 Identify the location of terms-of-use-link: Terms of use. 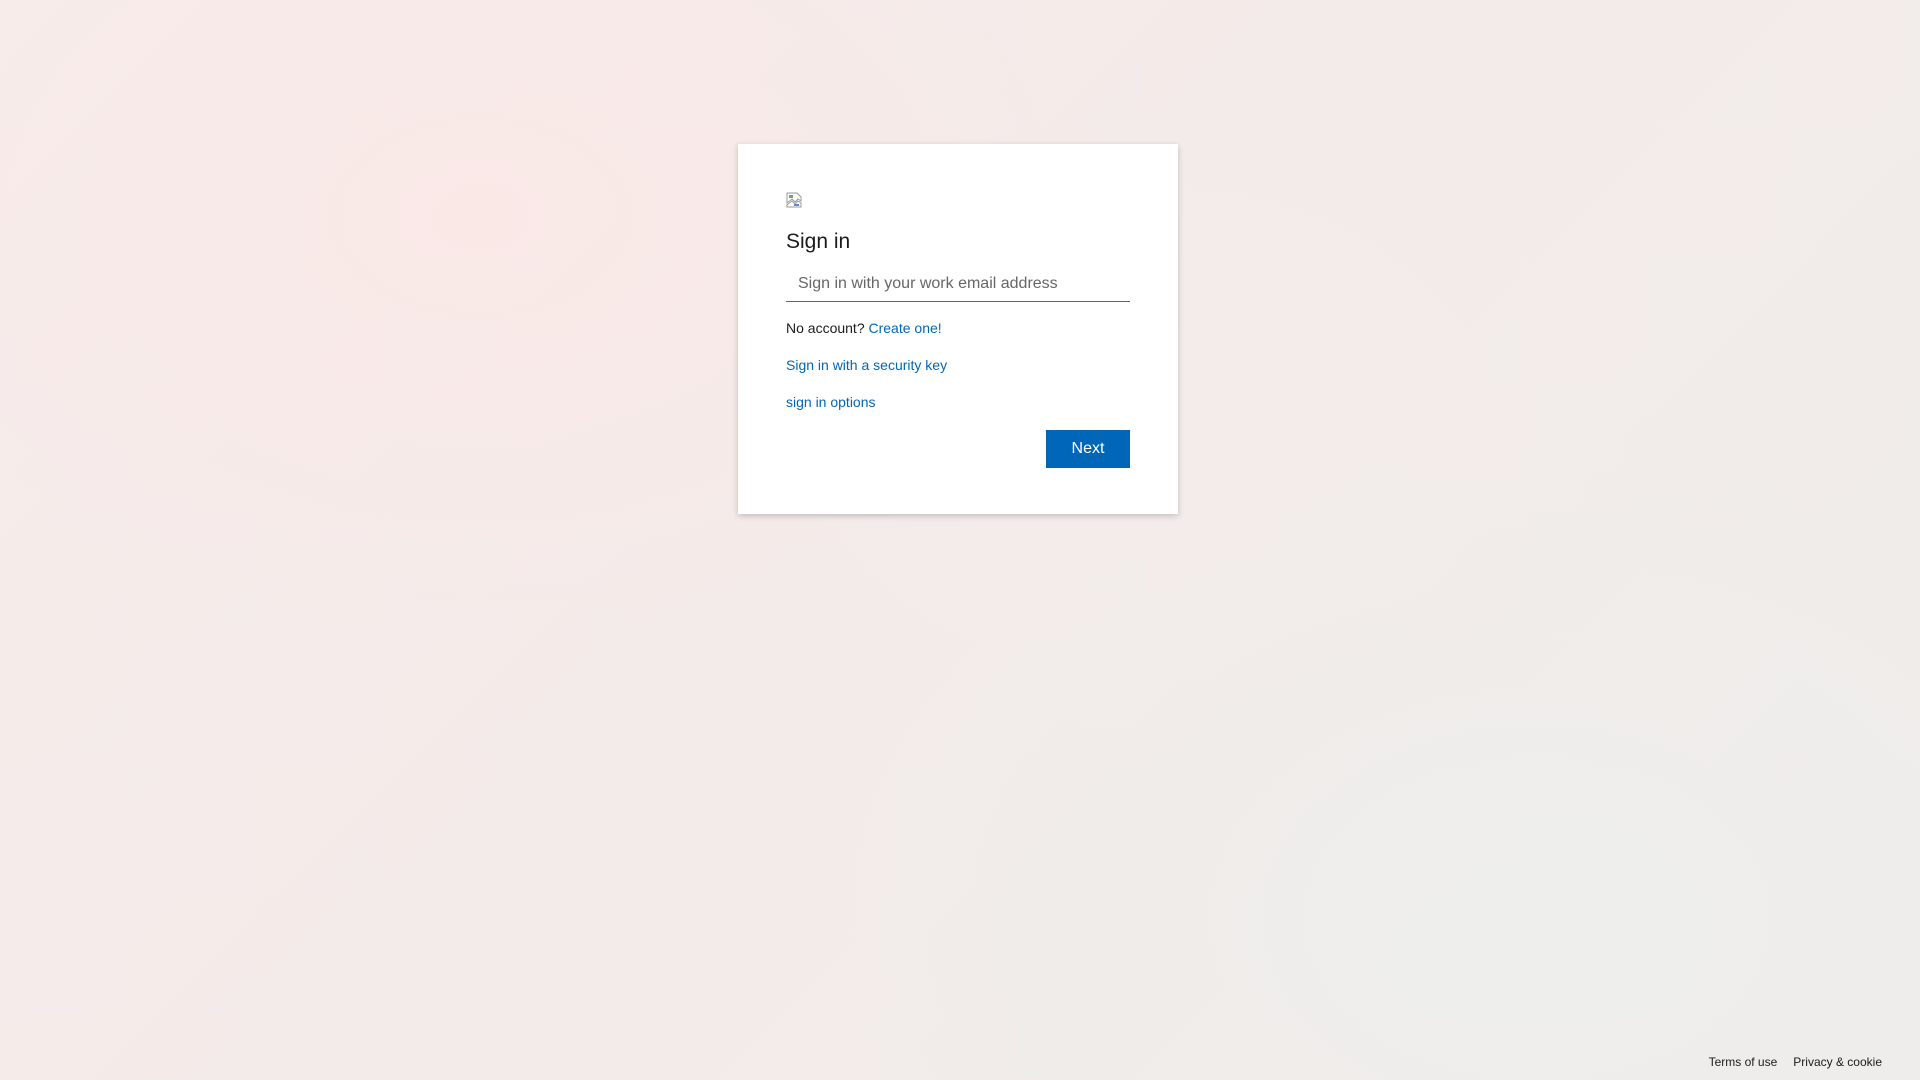
(1743, 1062).